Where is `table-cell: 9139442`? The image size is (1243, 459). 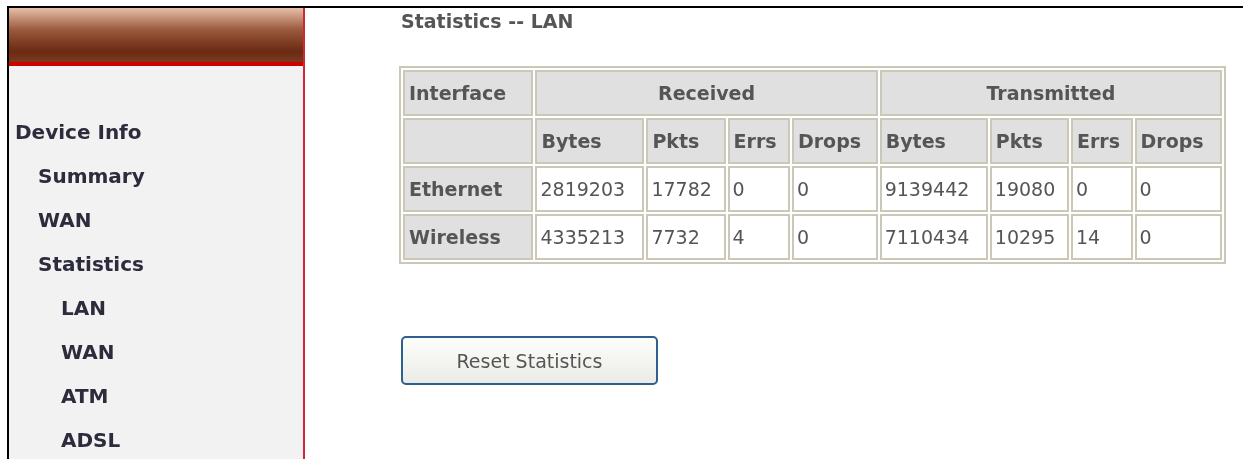 table-cell: 9139442 is located at coordinates (933, 189).